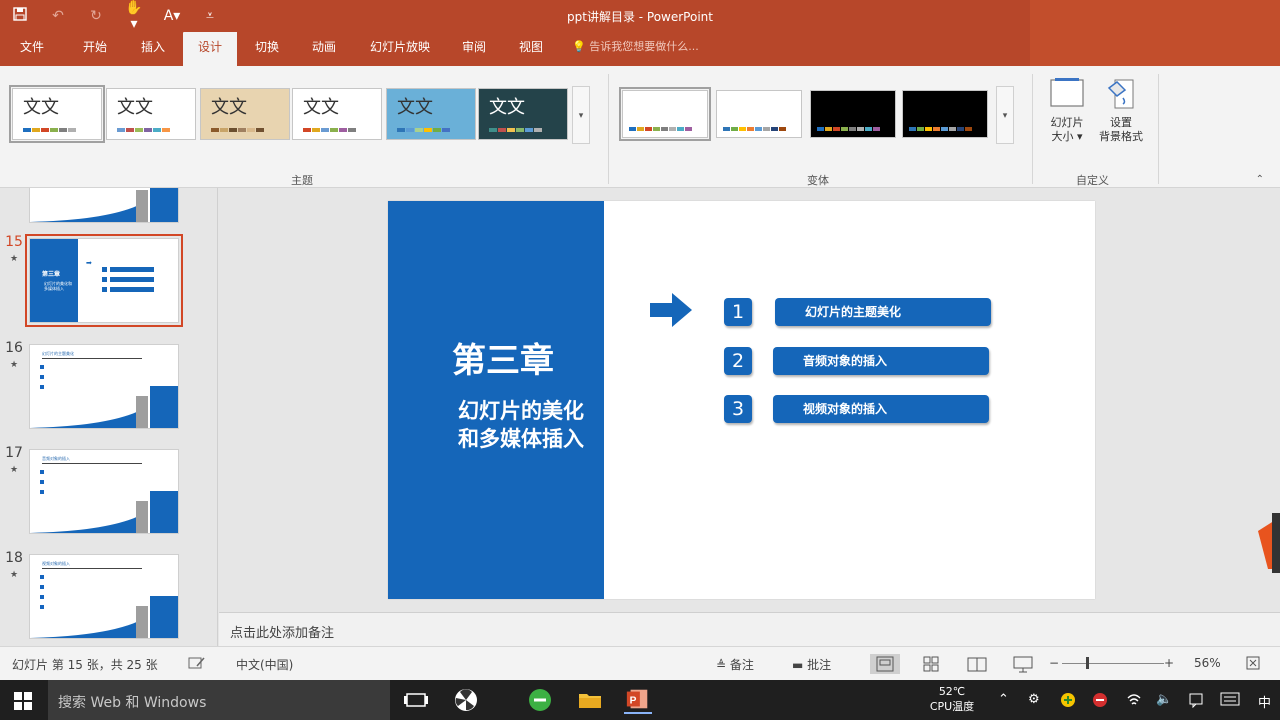 Image resolution: width=1280 pixels, height=720 pixels. I want to click on tab-review: 审阅, so click(474, 49).